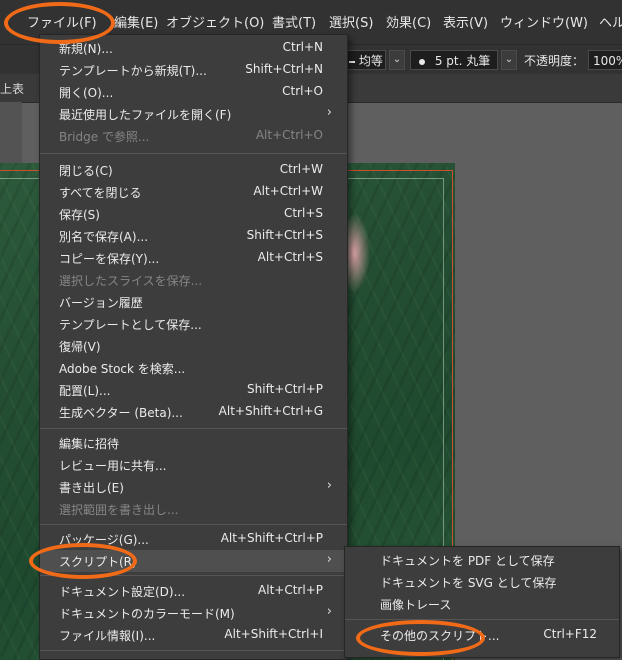 This screenshot has width=622, height=660. I want to click on menu-item-open: 開く(O)... Ctrl+O, so click(193, 92).